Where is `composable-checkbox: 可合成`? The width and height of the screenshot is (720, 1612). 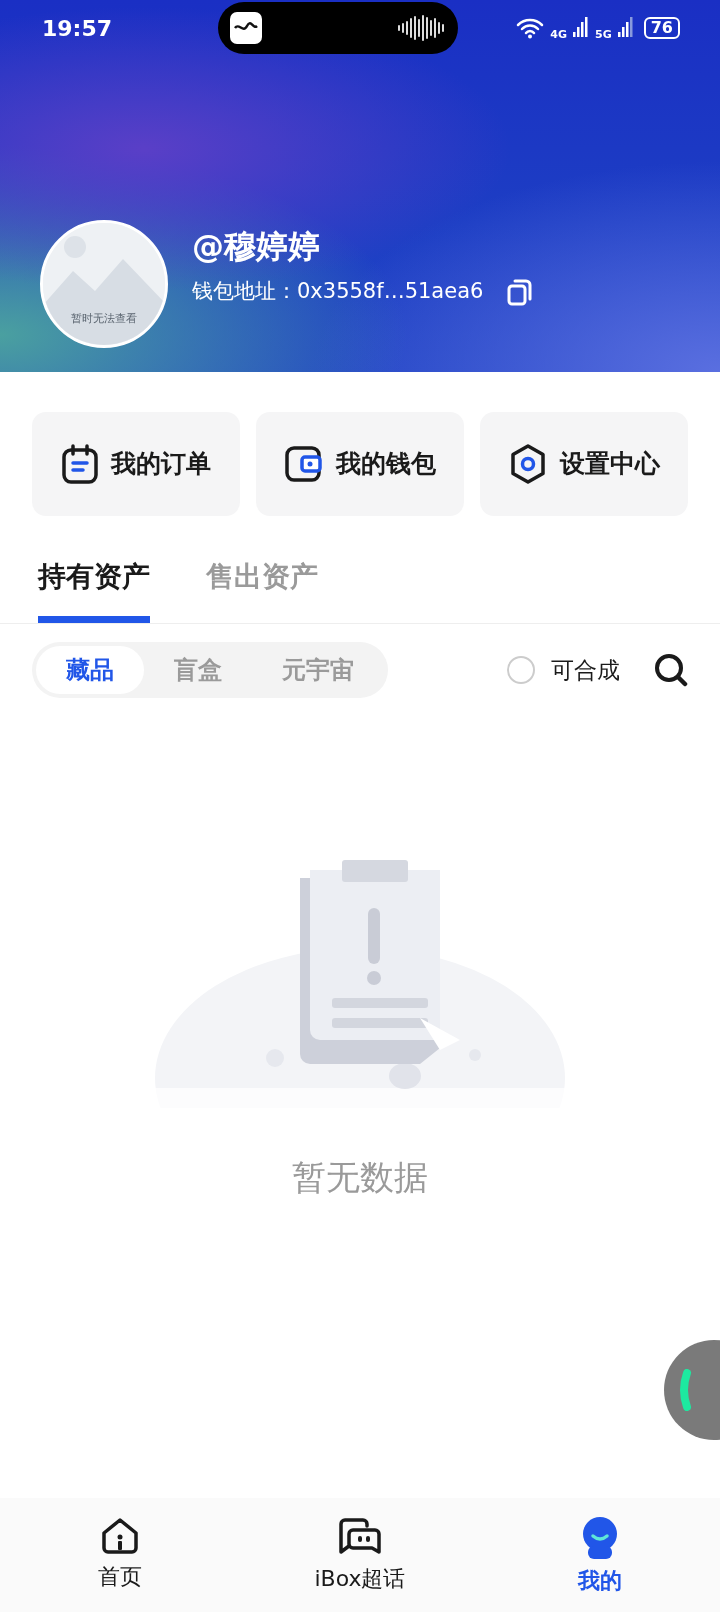
composable-checkbox: 可合成 is located at coordinates (563, 670).